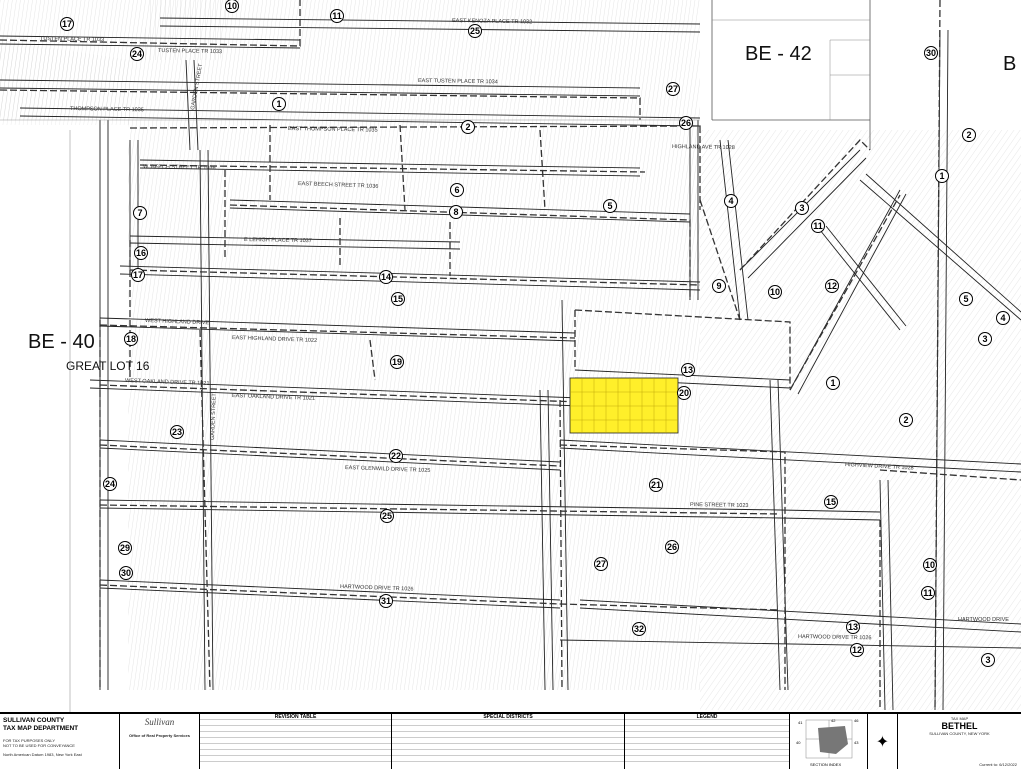 This screenshot has height=771, width=1021. I want to click on datum: North American Datum 1983, New York East, so click(42, 754).